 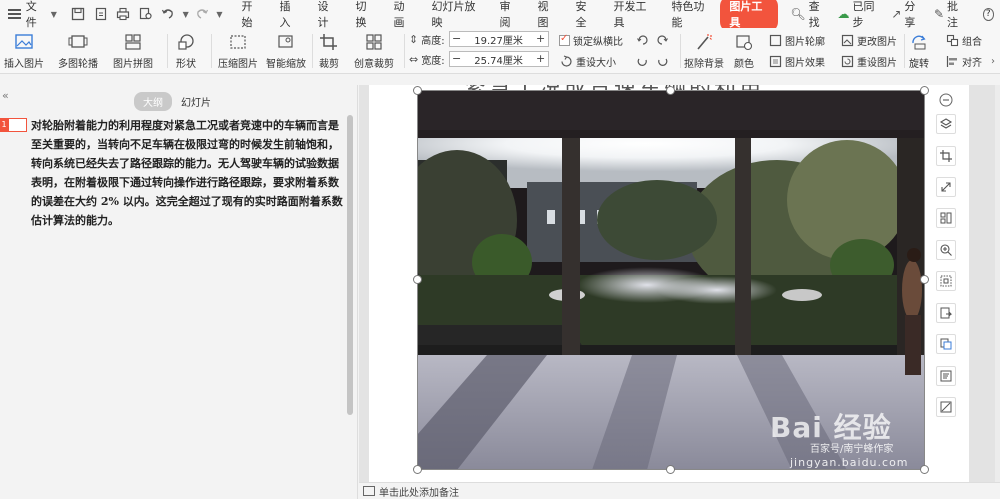 What do you see at coordinates (417, 90) in the screenshot?
I see `resize-handle-top-left` at bounding box center [417, 90].